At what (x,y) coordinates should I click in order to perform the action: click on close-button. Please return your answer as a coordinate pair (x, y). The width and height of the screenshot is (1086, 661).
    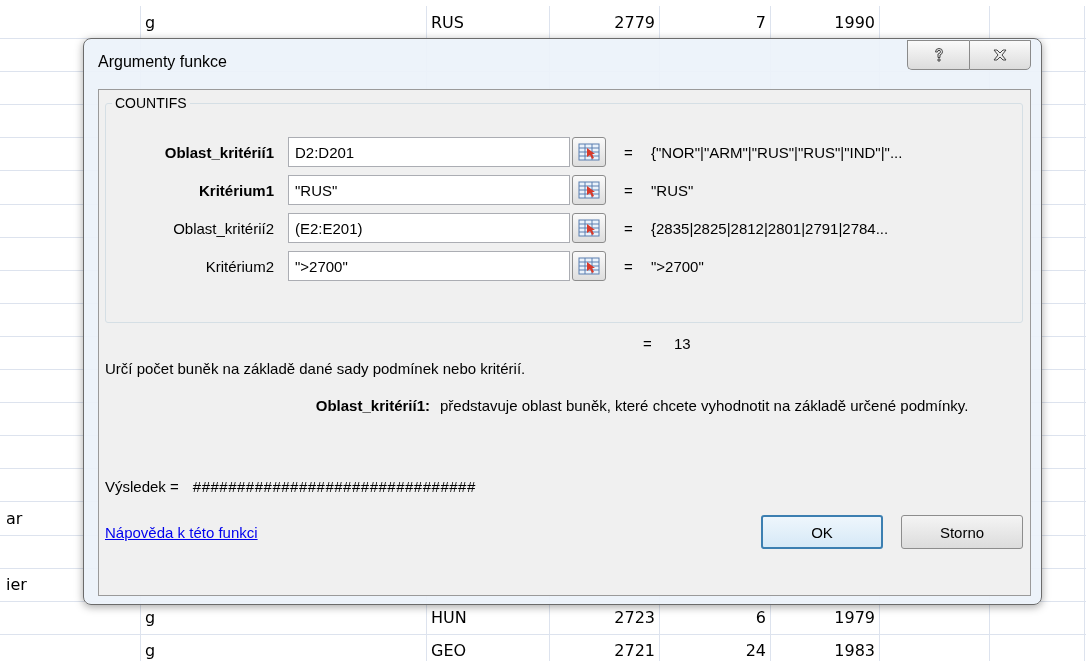
    Looking at the image, I should click on (1000, 55).